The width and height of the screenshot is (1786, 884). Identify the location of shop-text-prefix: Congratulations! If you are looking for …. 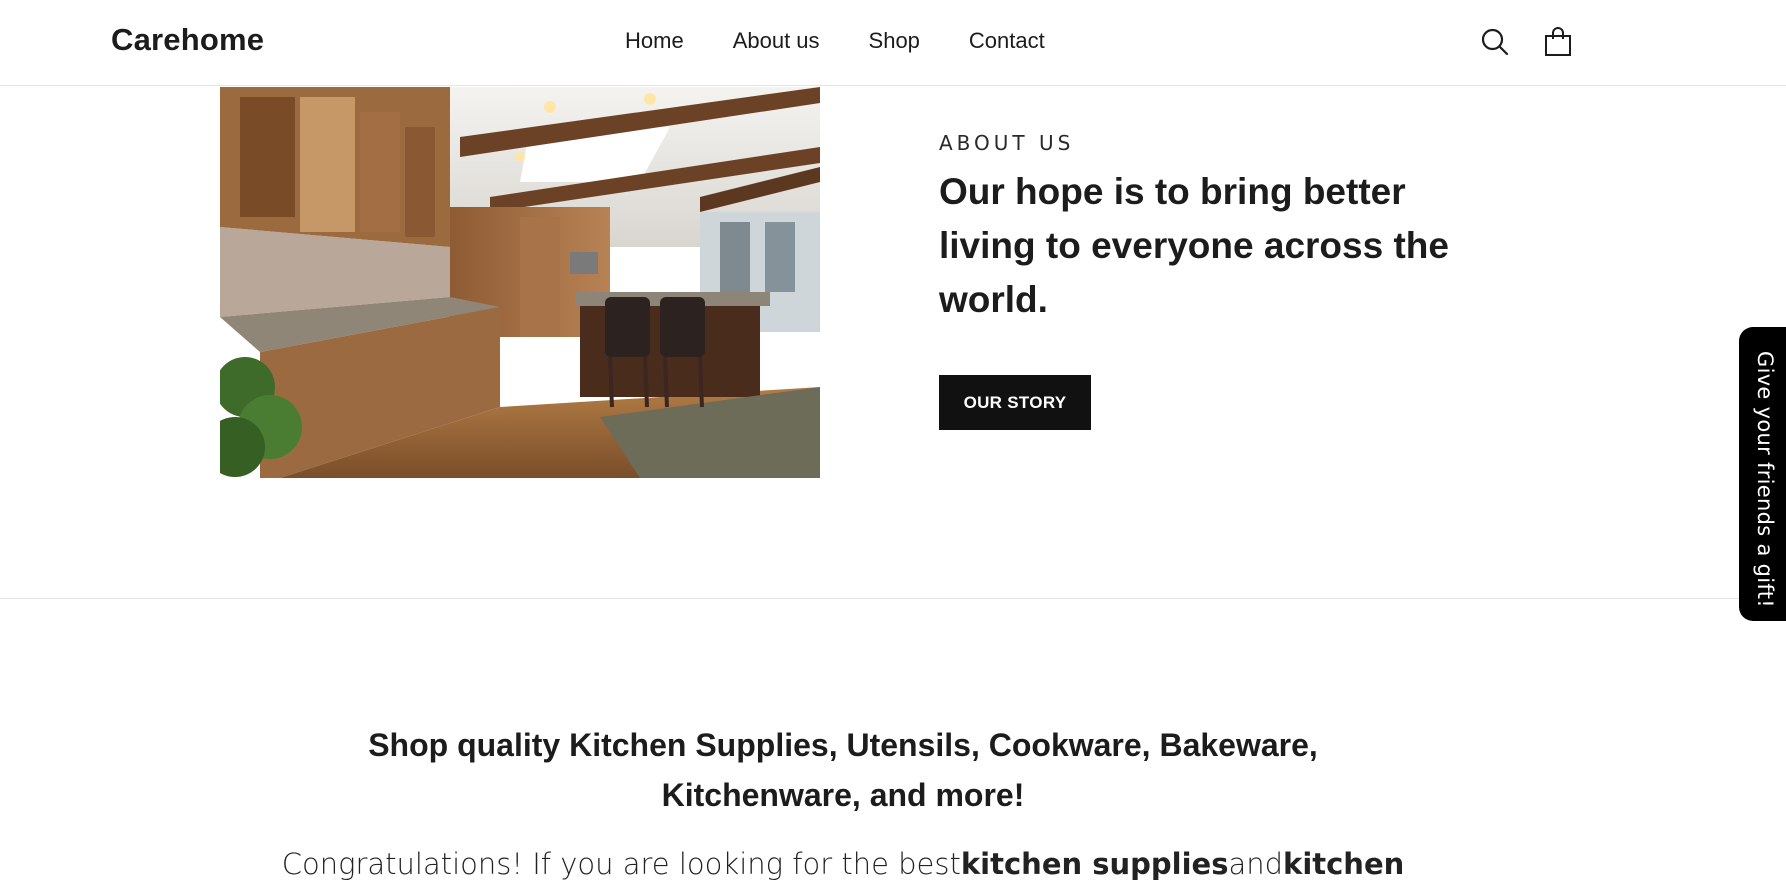
(621, 864).